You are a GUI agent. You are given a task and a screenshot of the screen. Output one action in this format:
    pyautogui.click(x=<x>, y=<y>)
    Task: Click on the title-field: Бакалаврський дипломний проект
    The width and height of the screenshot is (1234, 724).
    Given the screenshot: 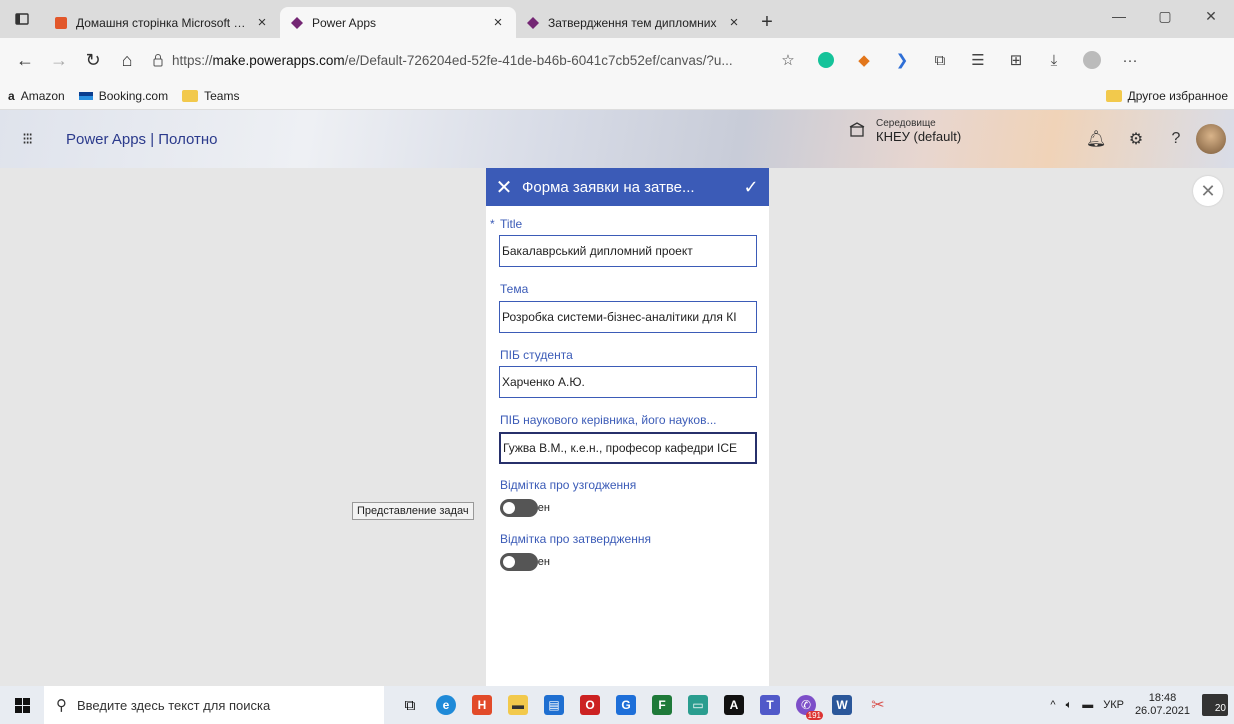 What is the action you would take?
    pyautogui.click(x=628, y=251)
    